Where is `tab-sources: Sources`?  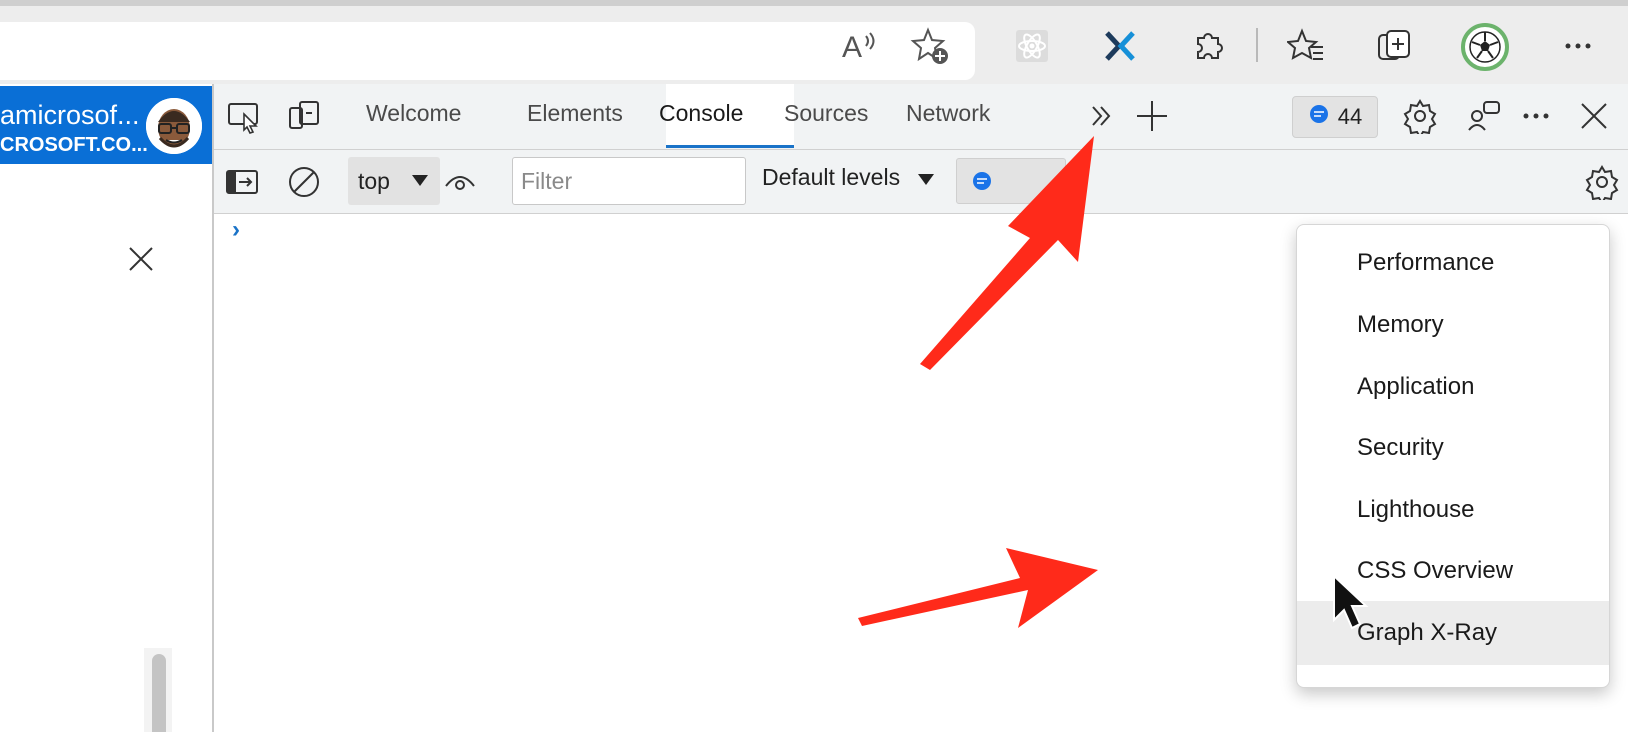
tab-sources: Sources is located at coordinates (826, 113).